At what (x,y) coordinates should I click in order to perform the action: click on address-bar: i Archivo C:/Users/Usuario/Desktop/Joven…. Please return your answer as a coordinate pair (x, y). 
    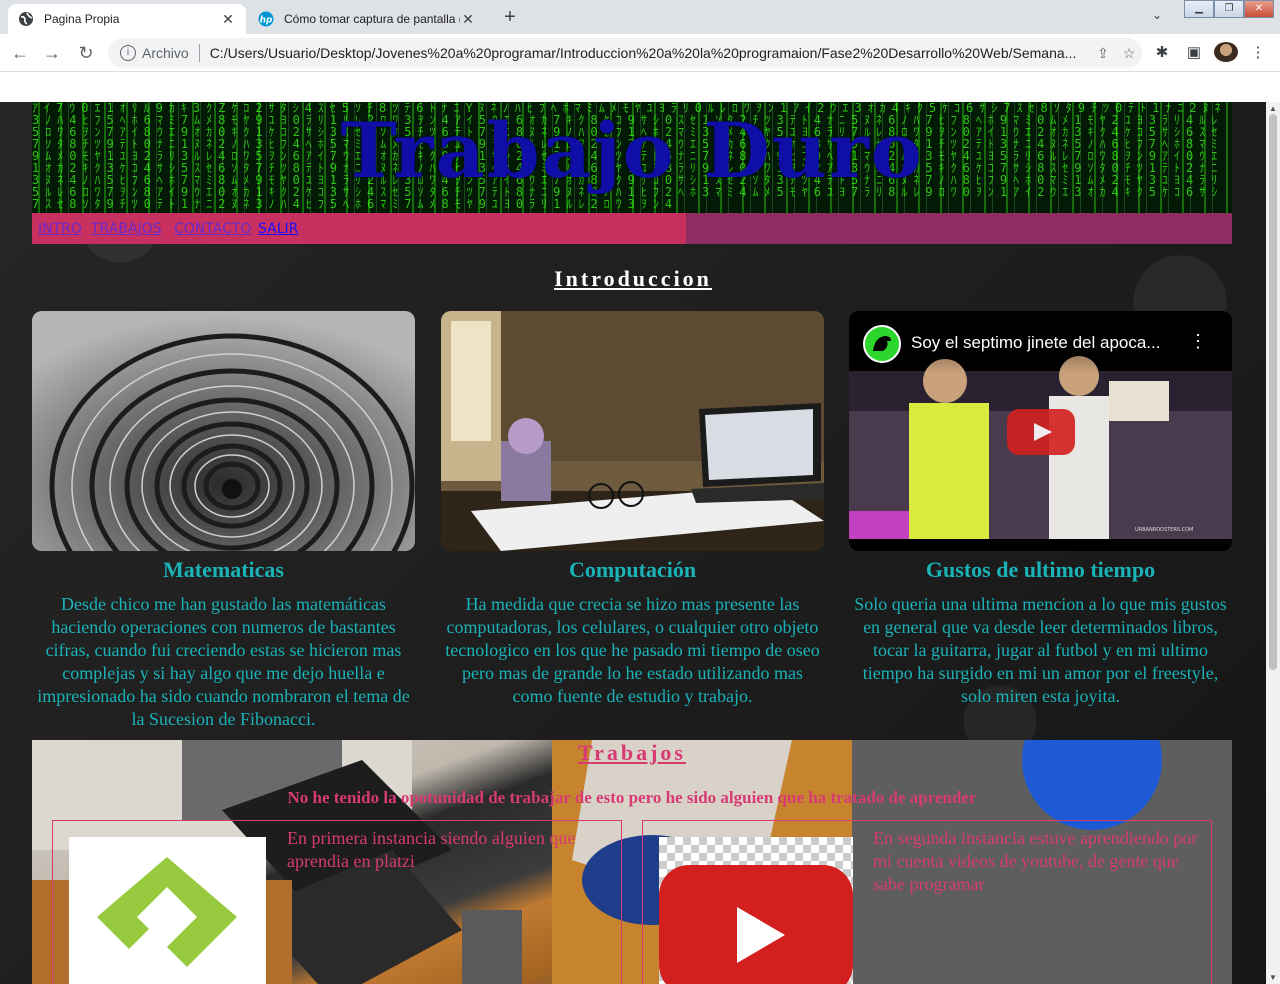
    Looking at the image, I should click on (625, 53).